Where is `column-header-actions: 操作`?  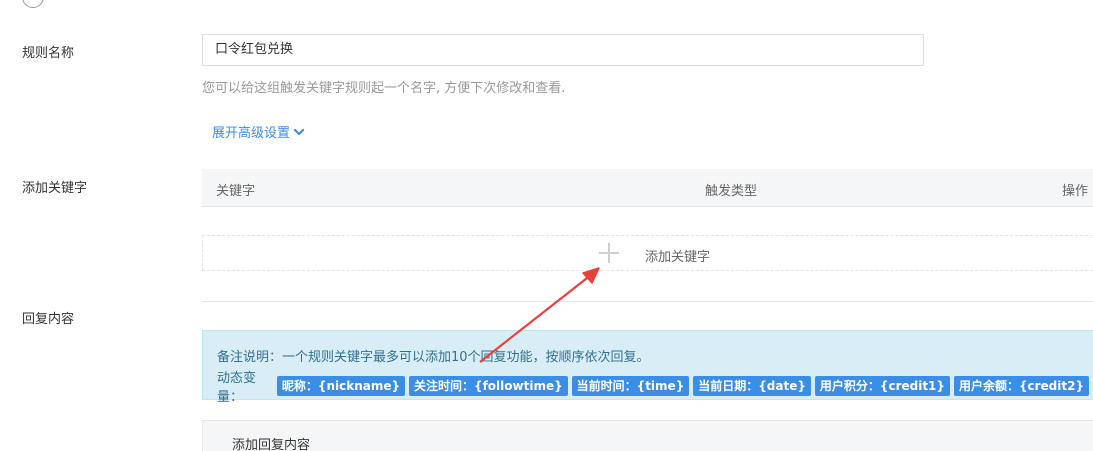 column-header-actions: 操作 is located at coordinates (1075, 191).